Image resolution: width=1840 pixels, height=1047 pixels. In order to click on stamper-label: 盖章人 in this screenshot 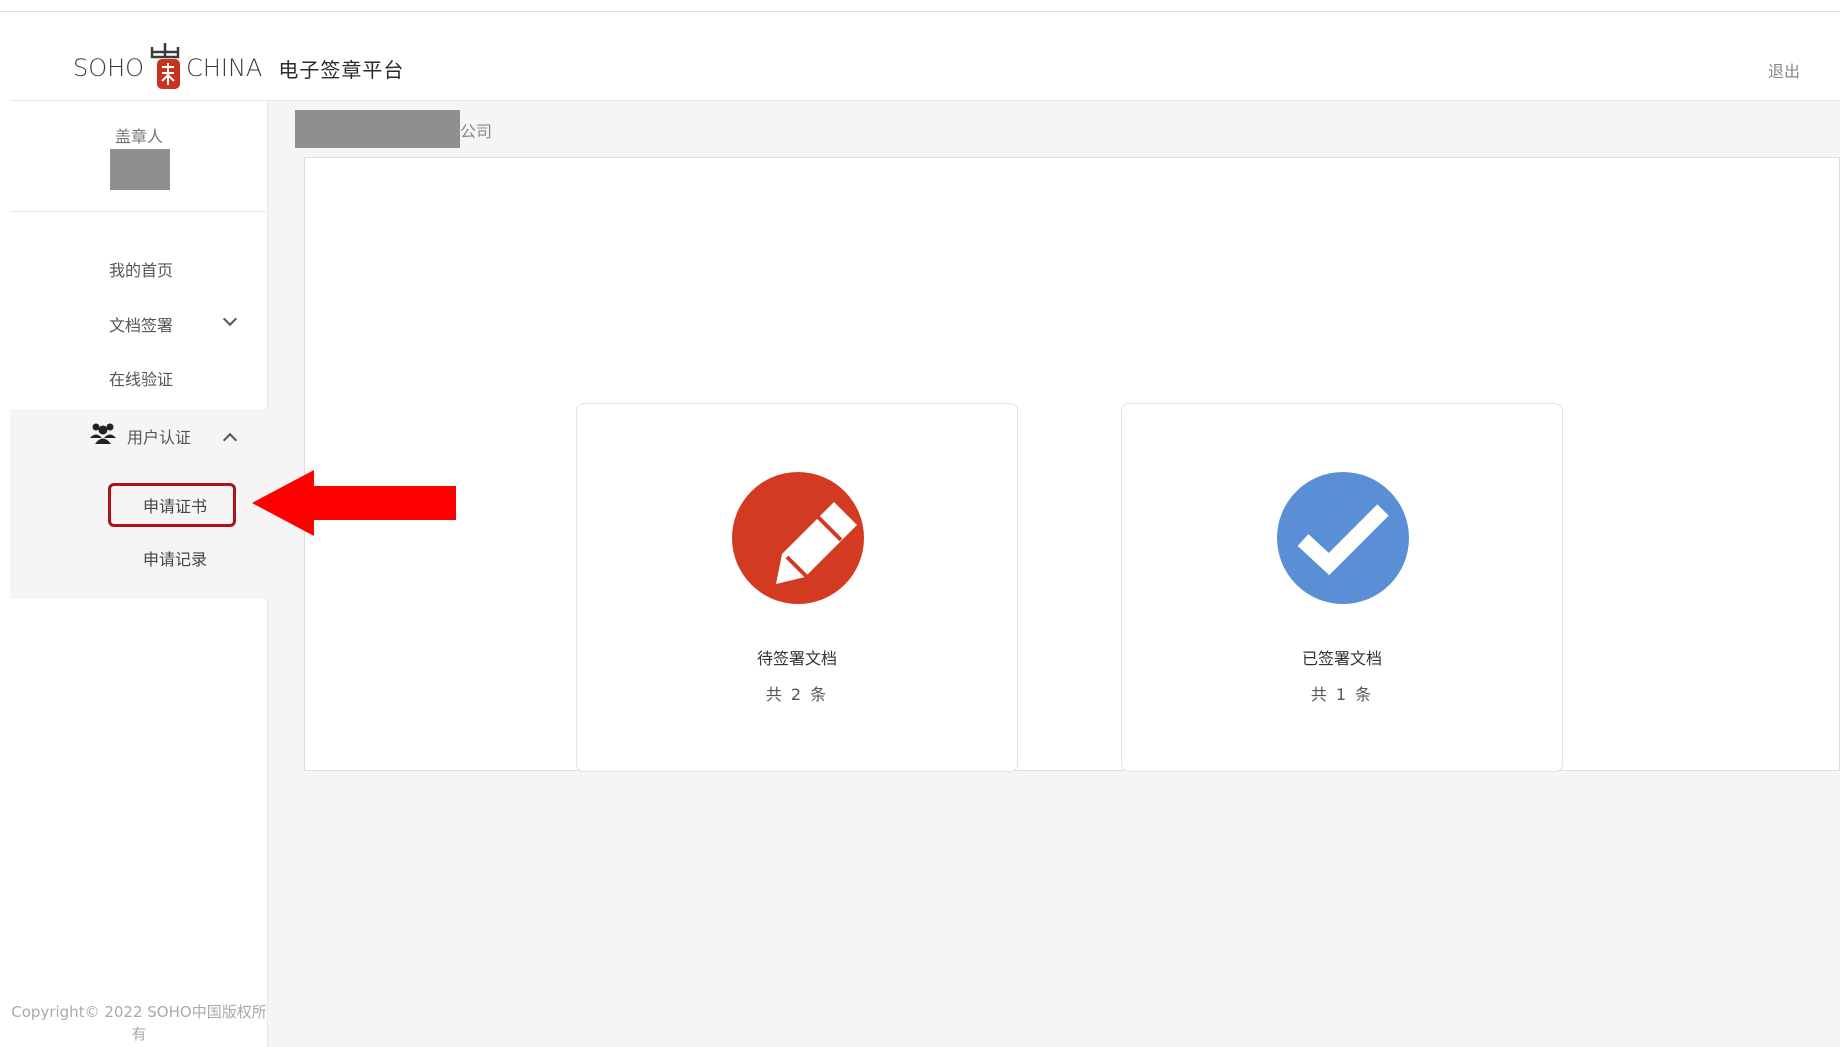, I will do `click(138, 136)`.